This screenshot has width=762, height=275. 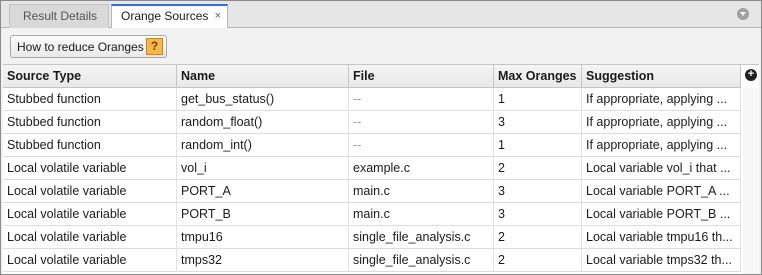 I want to click on tab-orange-sources: Orange Sources ×, so click(x=169, y=16).